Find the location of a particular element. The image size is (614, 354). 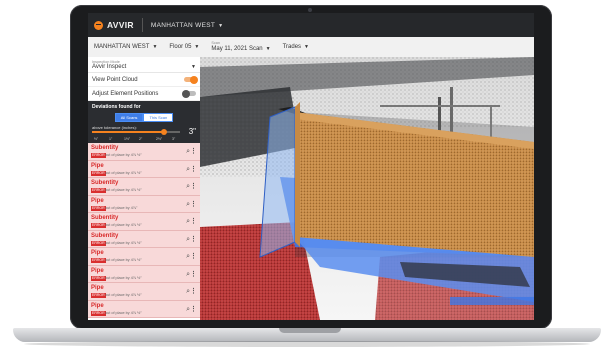

app-header: AVVIR MANHATTAN WEST ▼ is located at coordinates (311, 25).